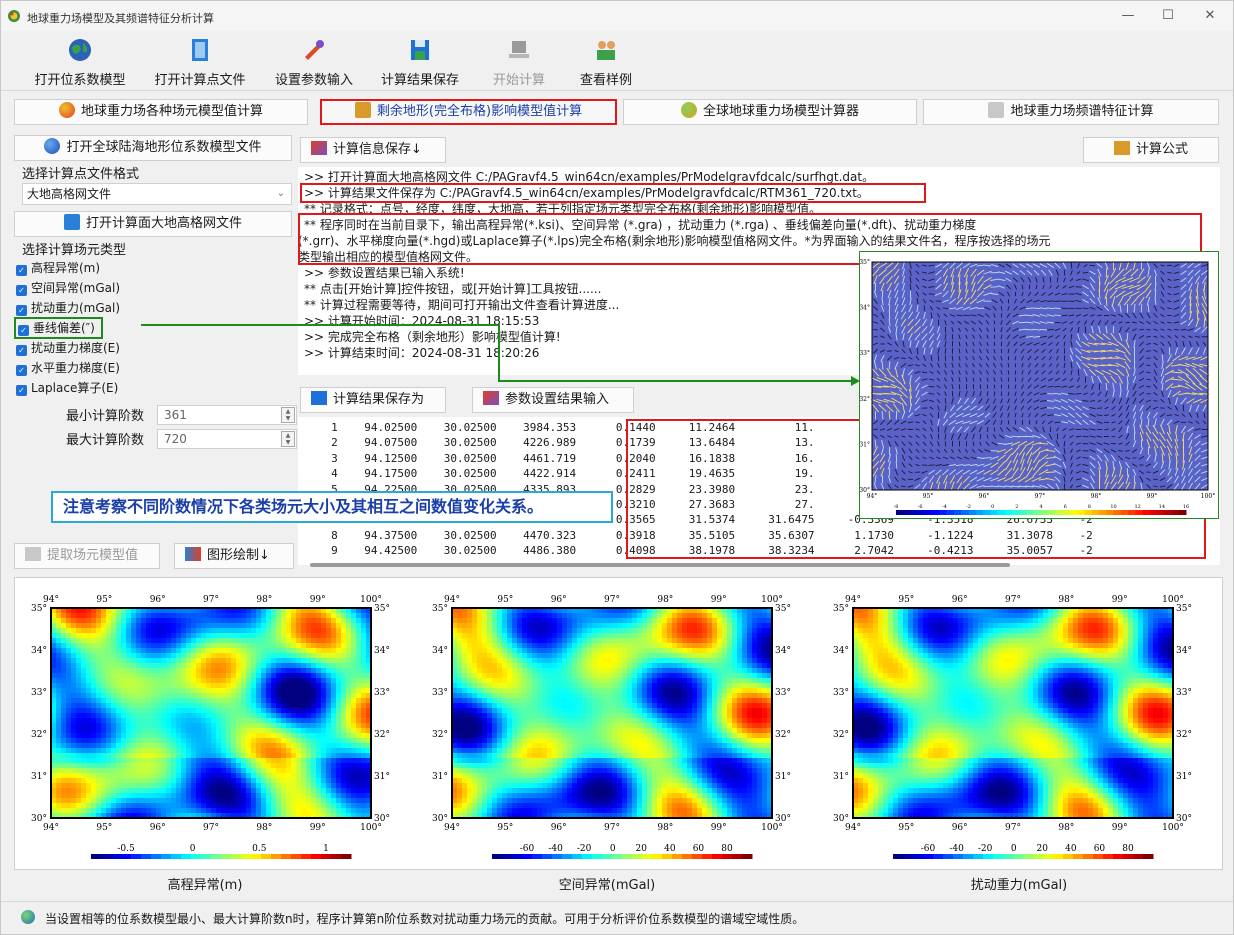  What do you see at coordinates (660, 565) in the screenshot?
I see `horizontal-scrollbar` at bounding box center [660, 565].